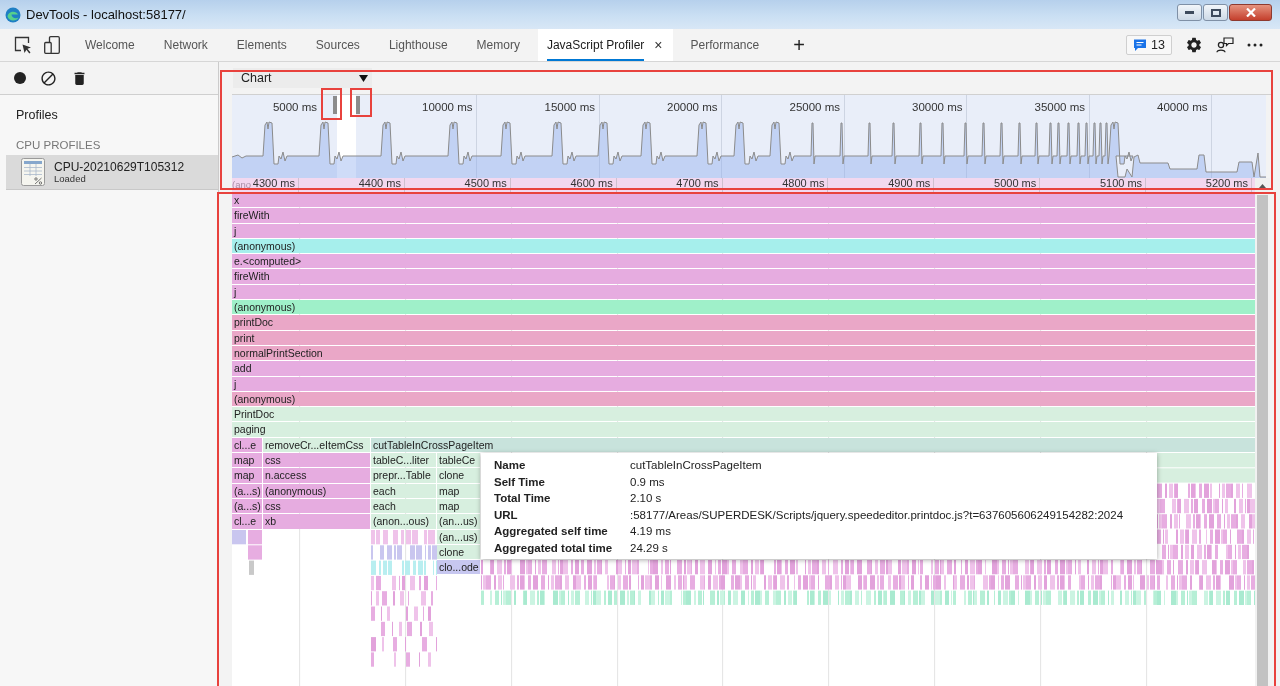 This screenshot has width=1280, height=686. Describe the element at coordinates (647, 482) in the screenshot. I see `tooltip-value: 0.9 ms` at that location.